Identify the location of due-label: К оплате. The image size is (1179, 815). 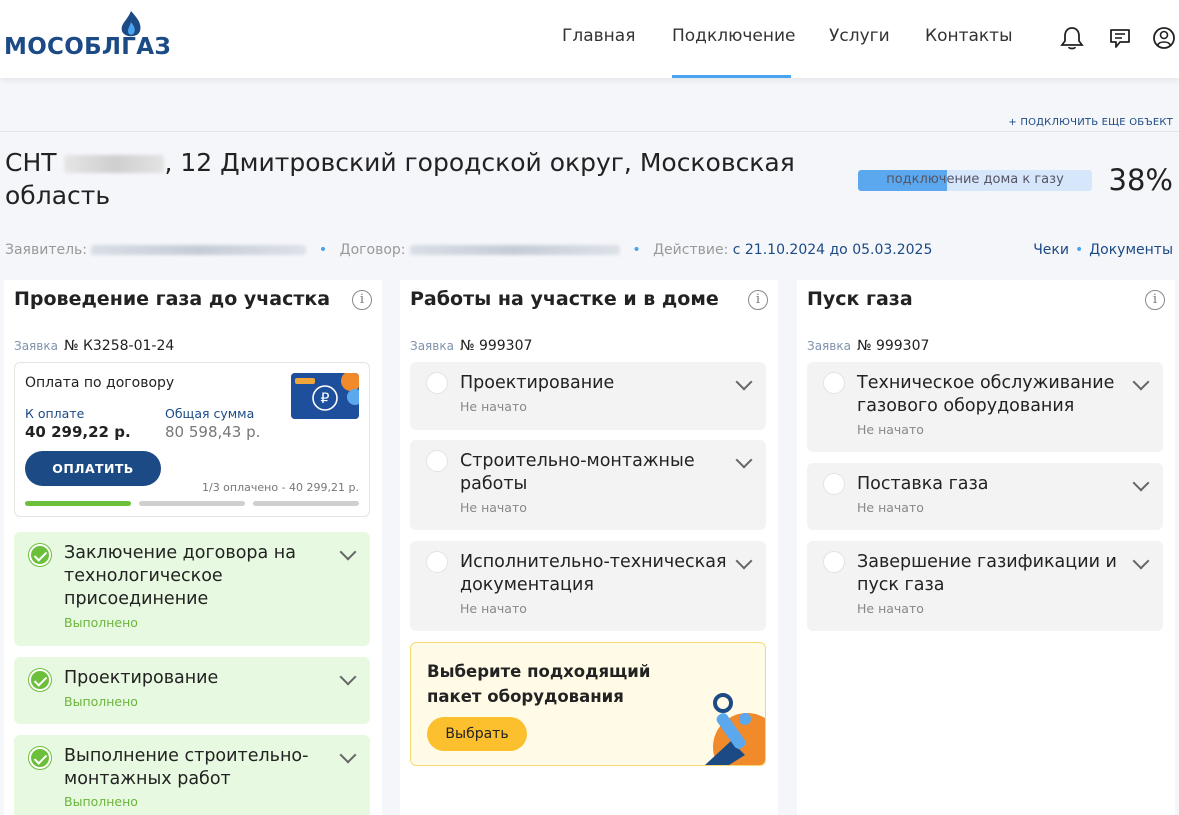
(55, 413).